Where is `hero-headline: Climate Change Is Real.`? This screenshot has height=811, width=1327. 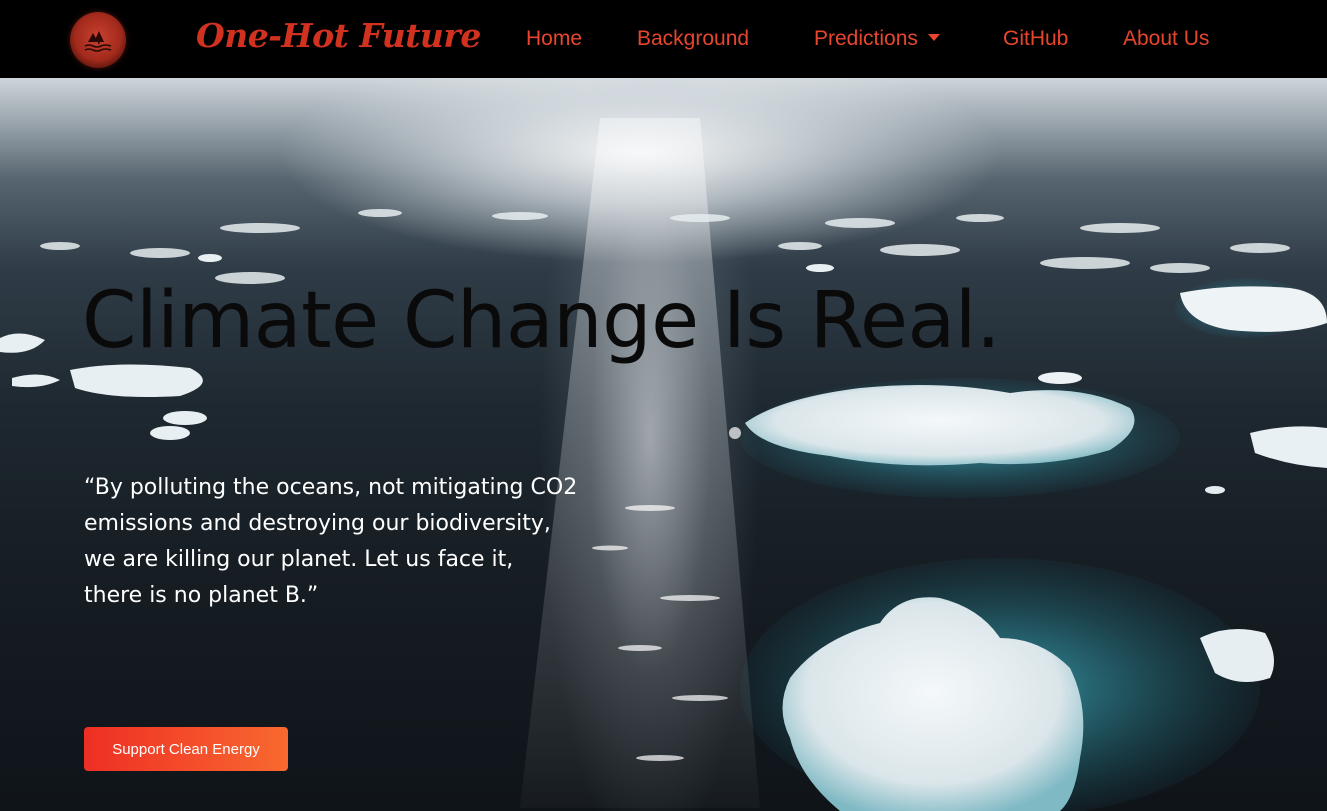 hero-headline: Climate Change Is Real. is located at coordinates (541, 321).